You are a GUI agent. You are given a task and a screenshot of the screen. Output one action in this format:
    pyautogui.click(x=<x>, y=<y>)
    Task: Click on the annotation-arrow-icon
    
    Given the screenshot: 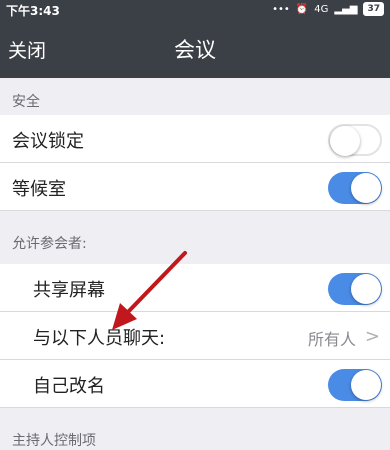 What is the action you would take?
    pyautogui.click(x=149, y=290)
    